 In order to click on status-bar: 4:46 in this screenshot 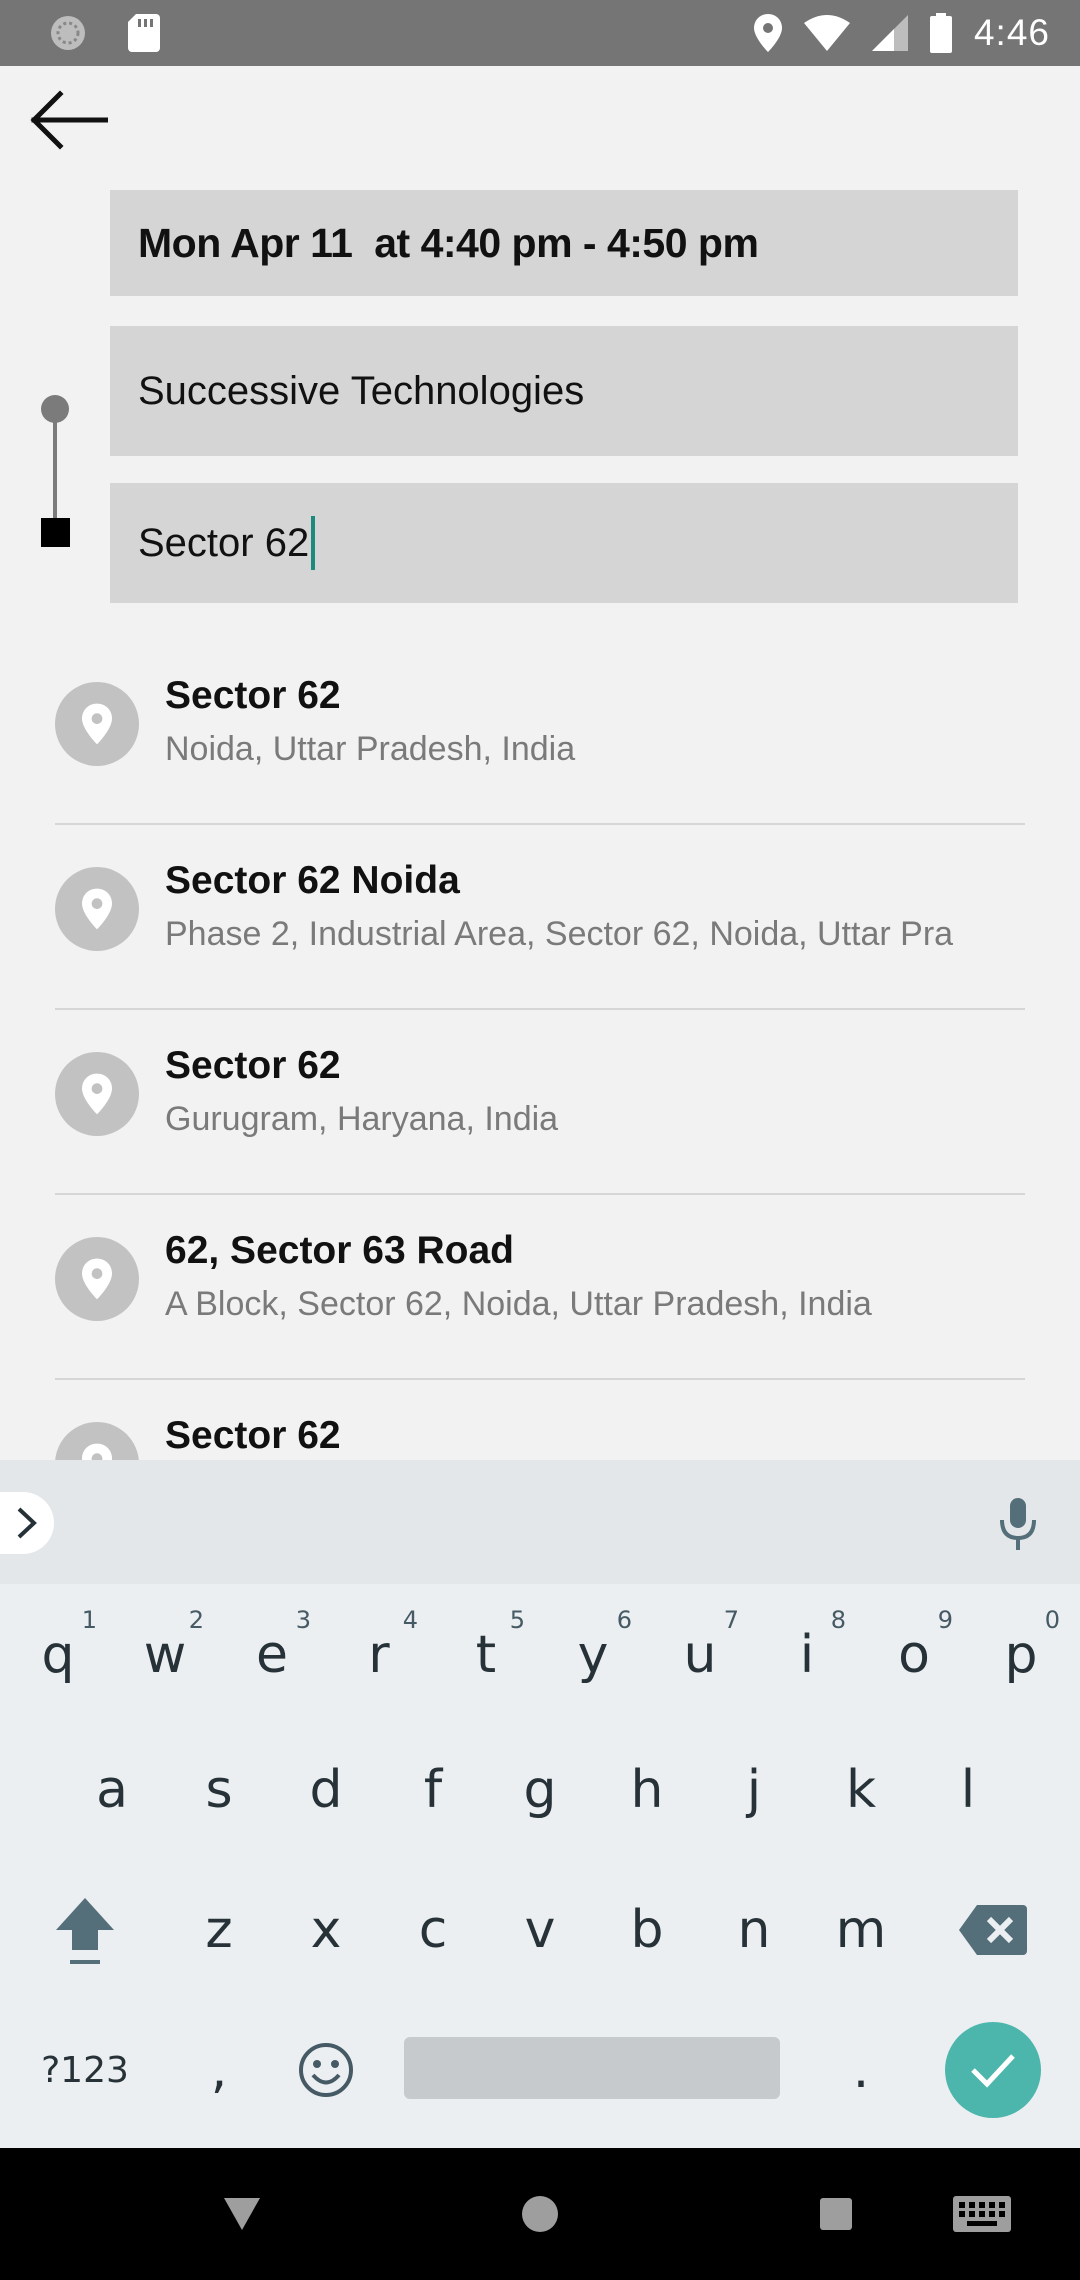, I will do `click(540, 33)`.